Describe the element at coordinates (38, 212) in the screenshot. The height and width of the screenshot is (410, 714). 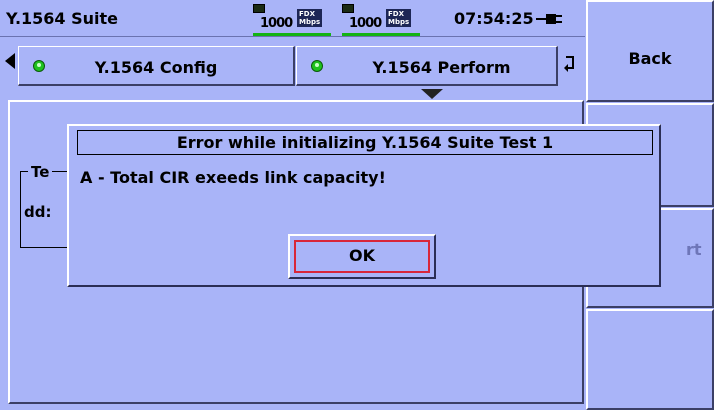
I see `group-text: dd:` at that location.